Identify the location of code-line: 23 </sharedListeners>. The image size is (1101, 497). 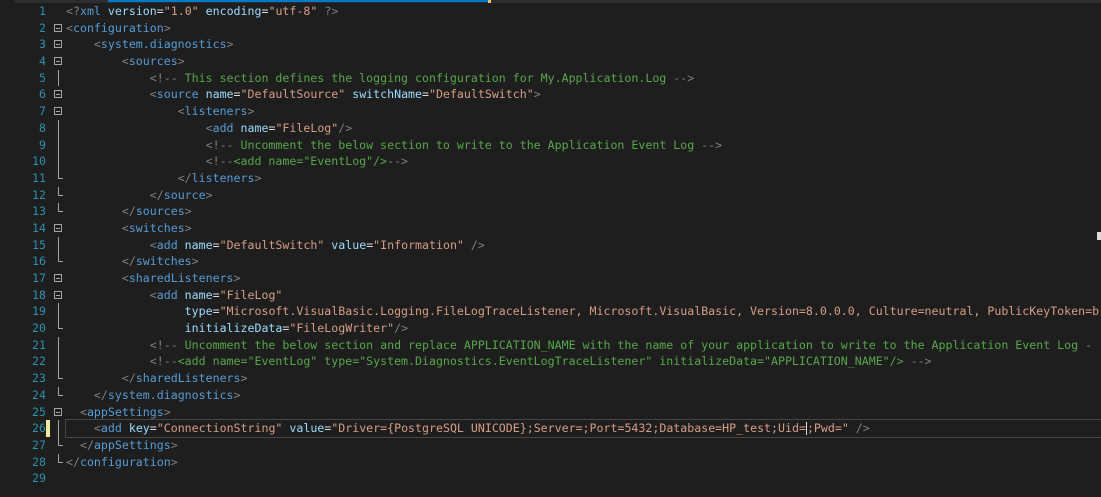
(550, 378).